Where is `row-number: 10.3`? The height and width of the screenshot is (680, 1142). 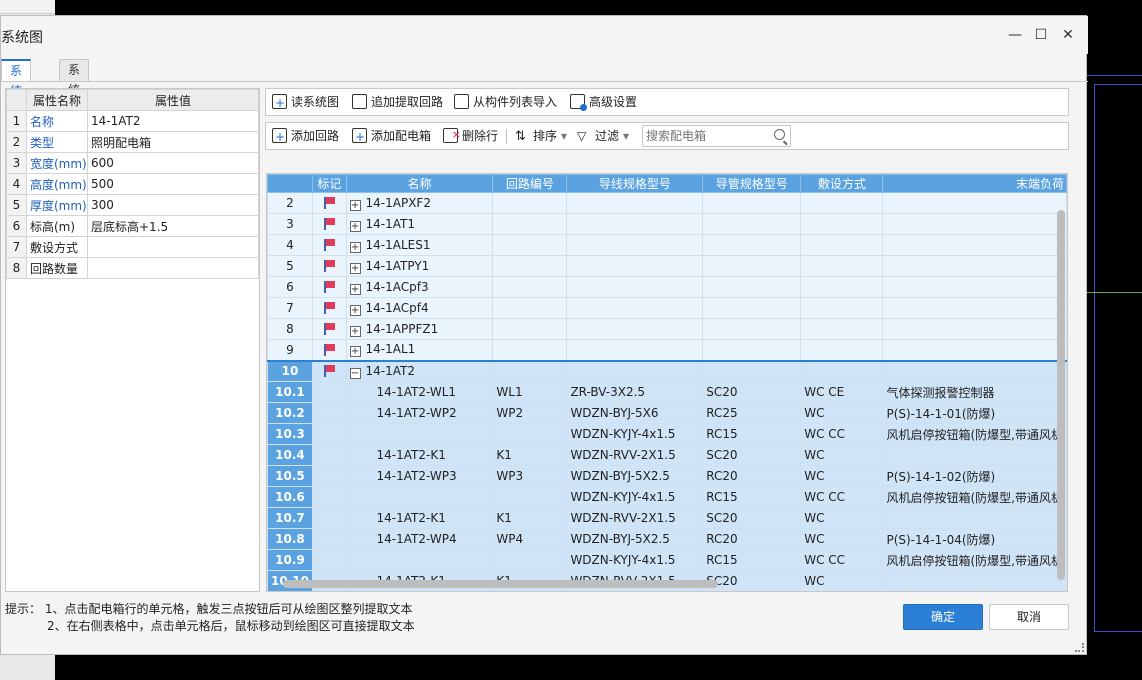
row-number: 10.3 is located at coordinates (290, 434).